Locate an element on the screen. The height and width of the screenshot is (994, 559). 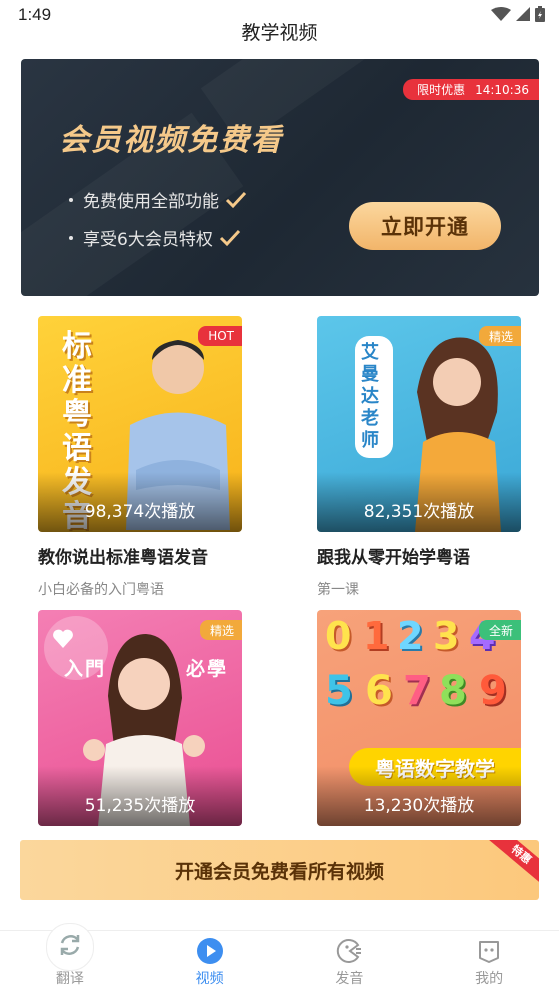
digit: 9 is located at coordinates (493, 691).